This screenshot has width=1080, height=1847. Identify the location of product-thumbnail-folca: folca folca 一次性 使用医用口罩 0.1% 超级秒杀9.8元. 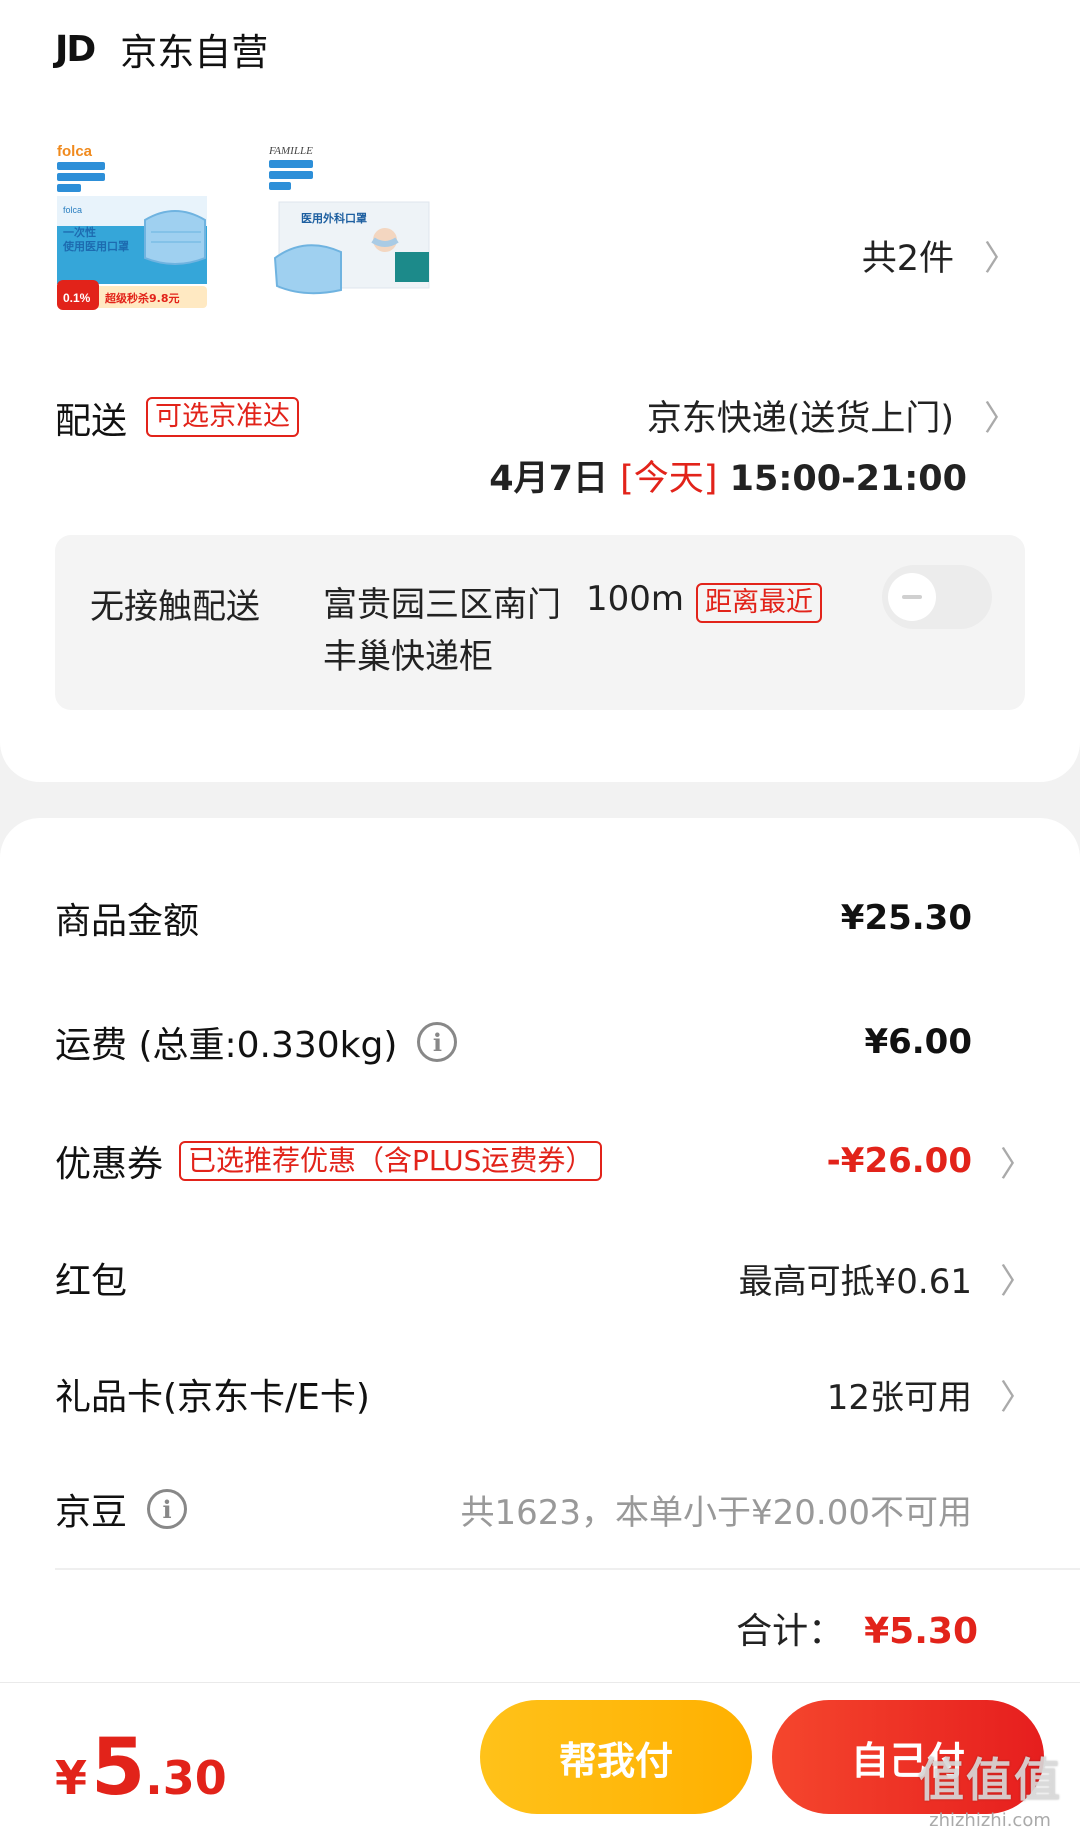
(145, 230).